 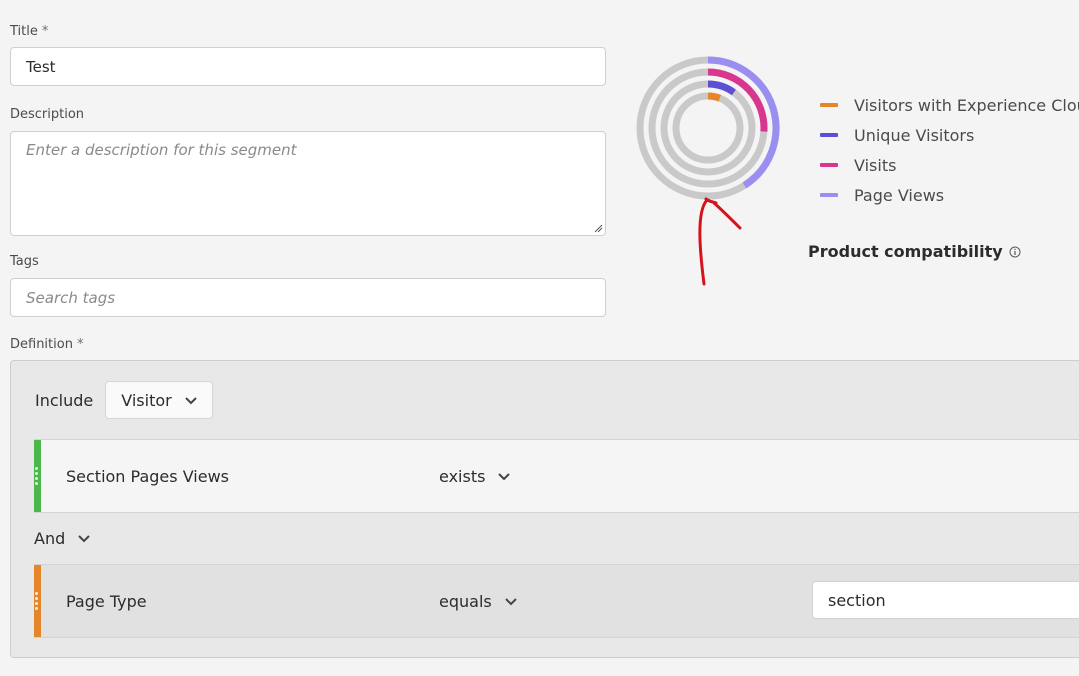 What do you see at coordinates (465, 601) in the screenshot?
I see `operator-value: equals` at bounding box center [465, 601].